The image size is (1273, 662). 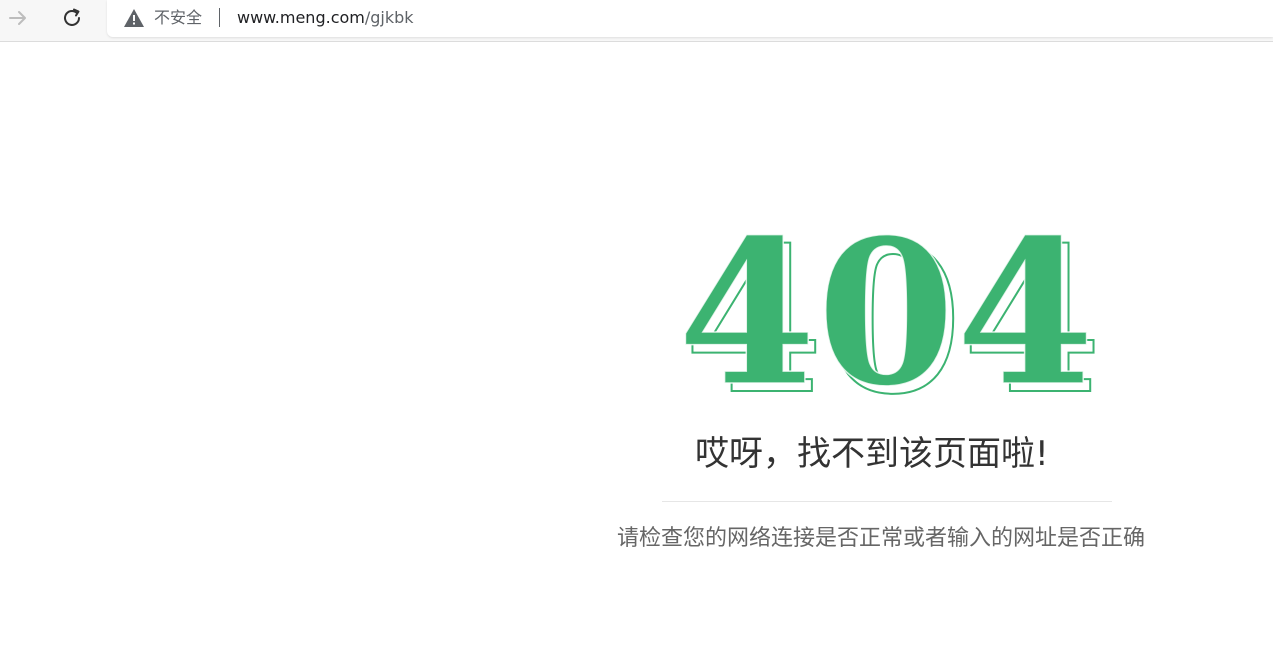 What do you see at coordinates (178, 18) in the screenshot?
I see `security-status-label: 不安全` at bounding box center [178, 18].